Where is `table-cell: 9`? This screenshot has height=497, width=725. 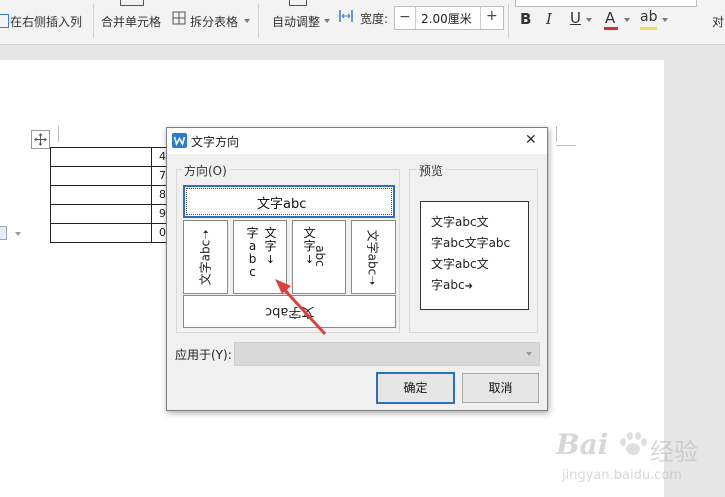 table-cell: 9 is located at coordinates (162, 213).